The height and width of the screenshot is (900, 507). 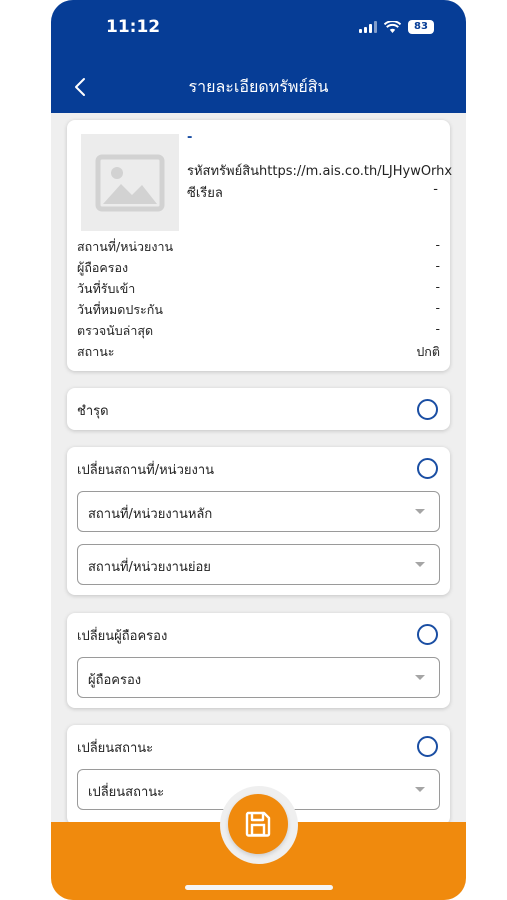 What do you see at coordinates (190, 137) in the screenshot?
I see `asset-name: -` at bounding box center [190, 137].